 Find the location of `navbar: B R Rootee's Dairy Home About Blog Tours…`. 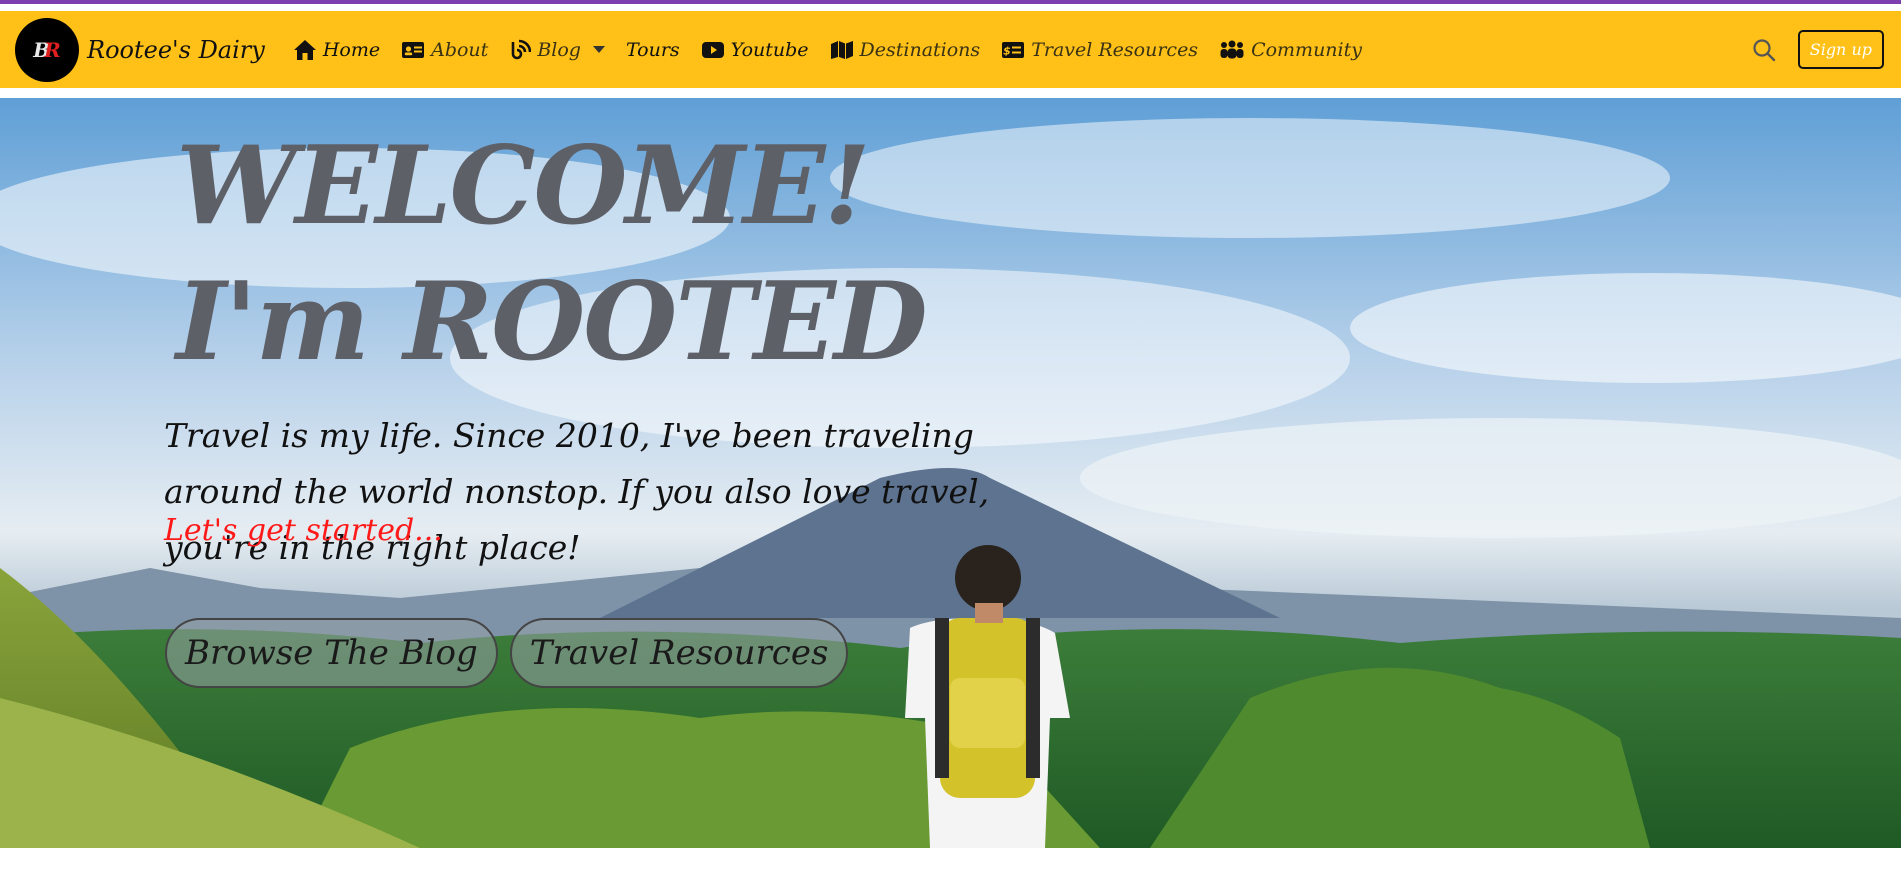

navbar: B R Rootee's Dairy Home About Blog Tours… is located at coordinates (950, 49).